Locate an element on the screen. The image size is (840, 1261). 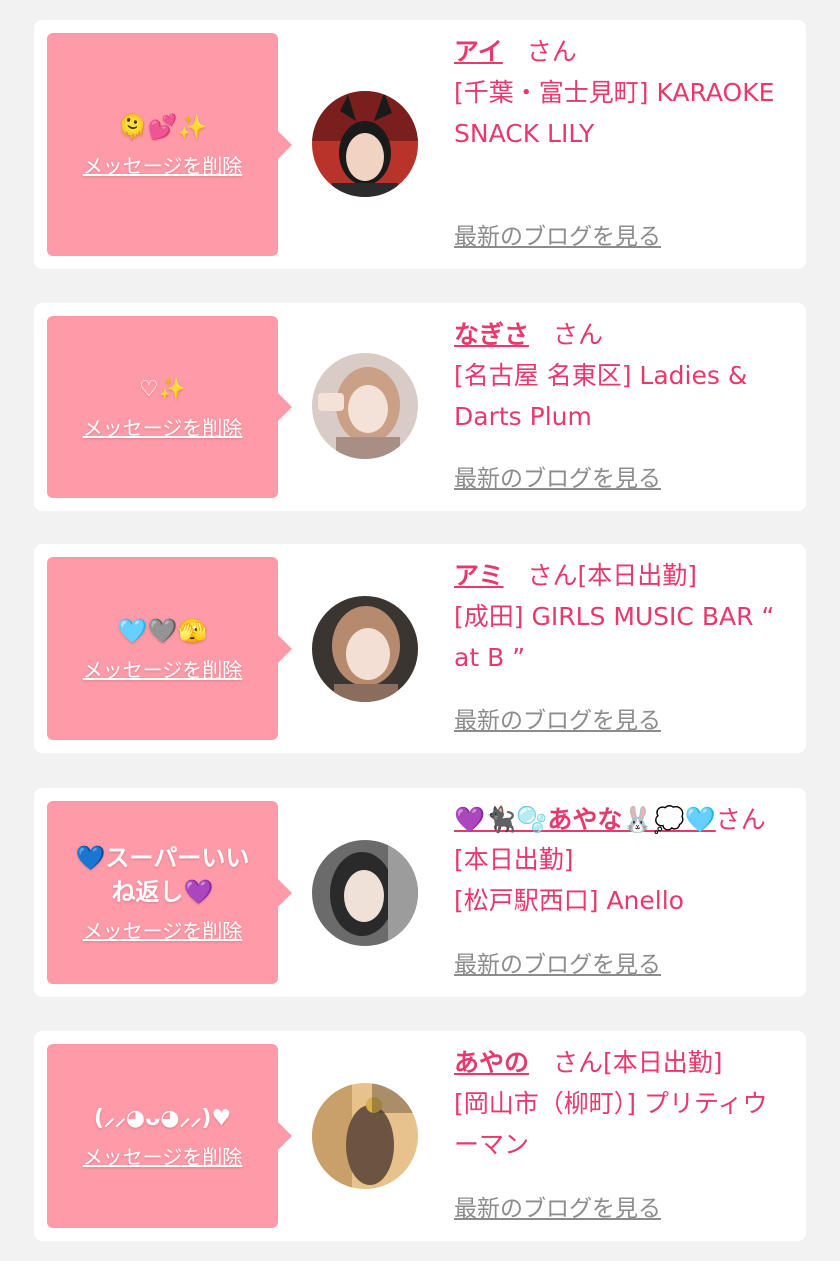
profile-name-link: なぎさ is located at coordinates (491, 334).